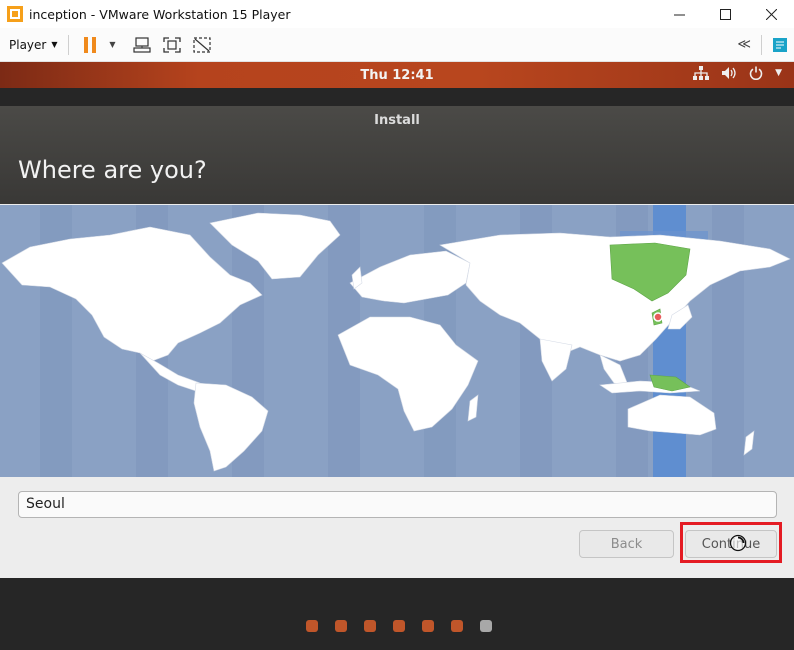 This screenshot has width=794, height=650. I want to click on volume-icon, so click(729, 73).